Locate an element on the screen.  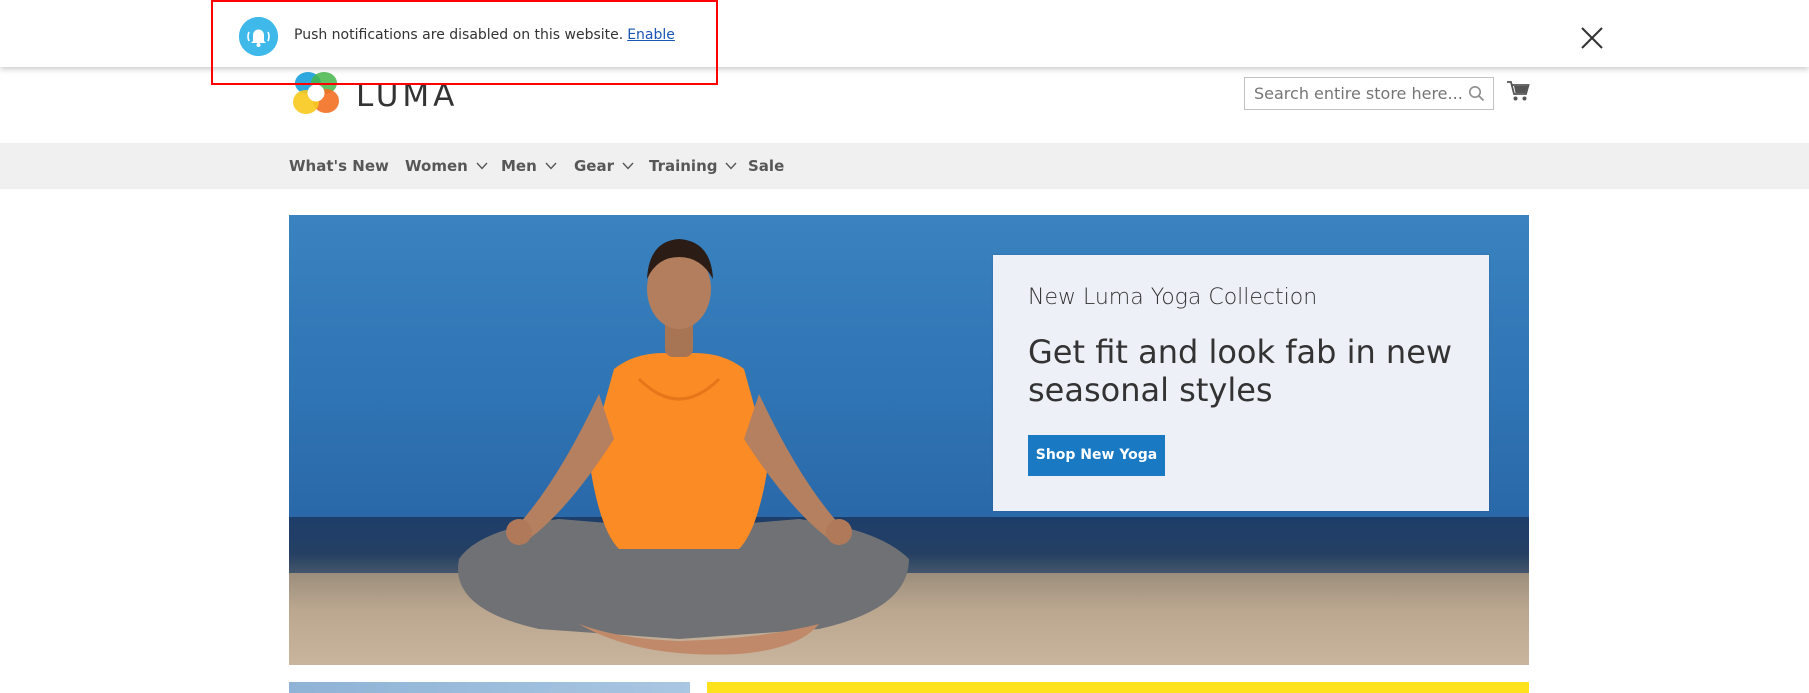
nav-item-label: What's New is located at coordinates (339, 166).